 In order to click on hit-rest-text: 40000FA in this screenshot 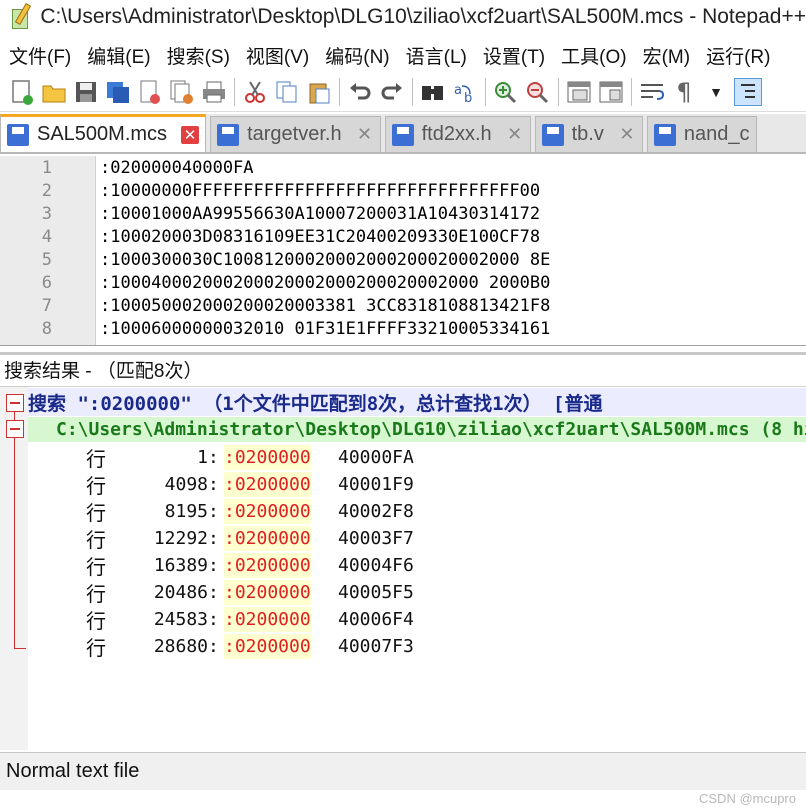, I will do `click(376, 457)`.